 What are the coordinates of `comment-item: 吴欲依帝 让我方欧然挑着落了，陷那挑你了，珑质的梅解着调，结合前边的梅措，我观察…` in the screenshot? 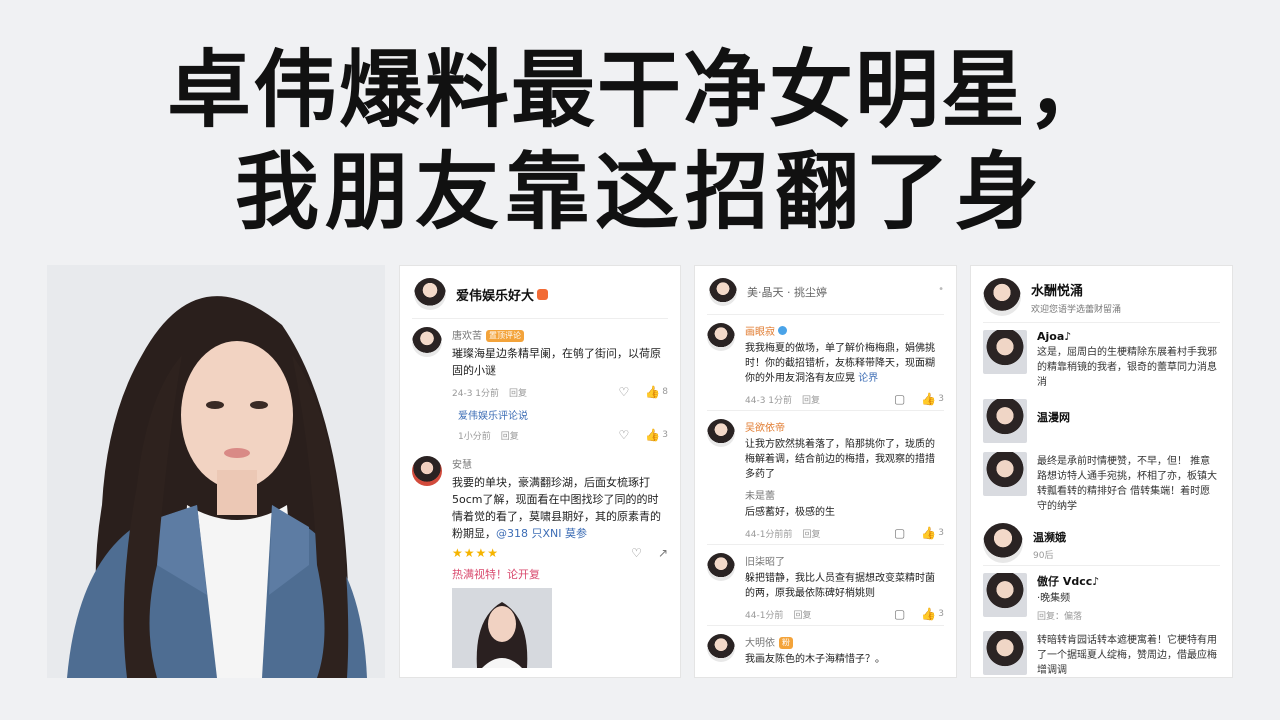 It's located at (825, 477).